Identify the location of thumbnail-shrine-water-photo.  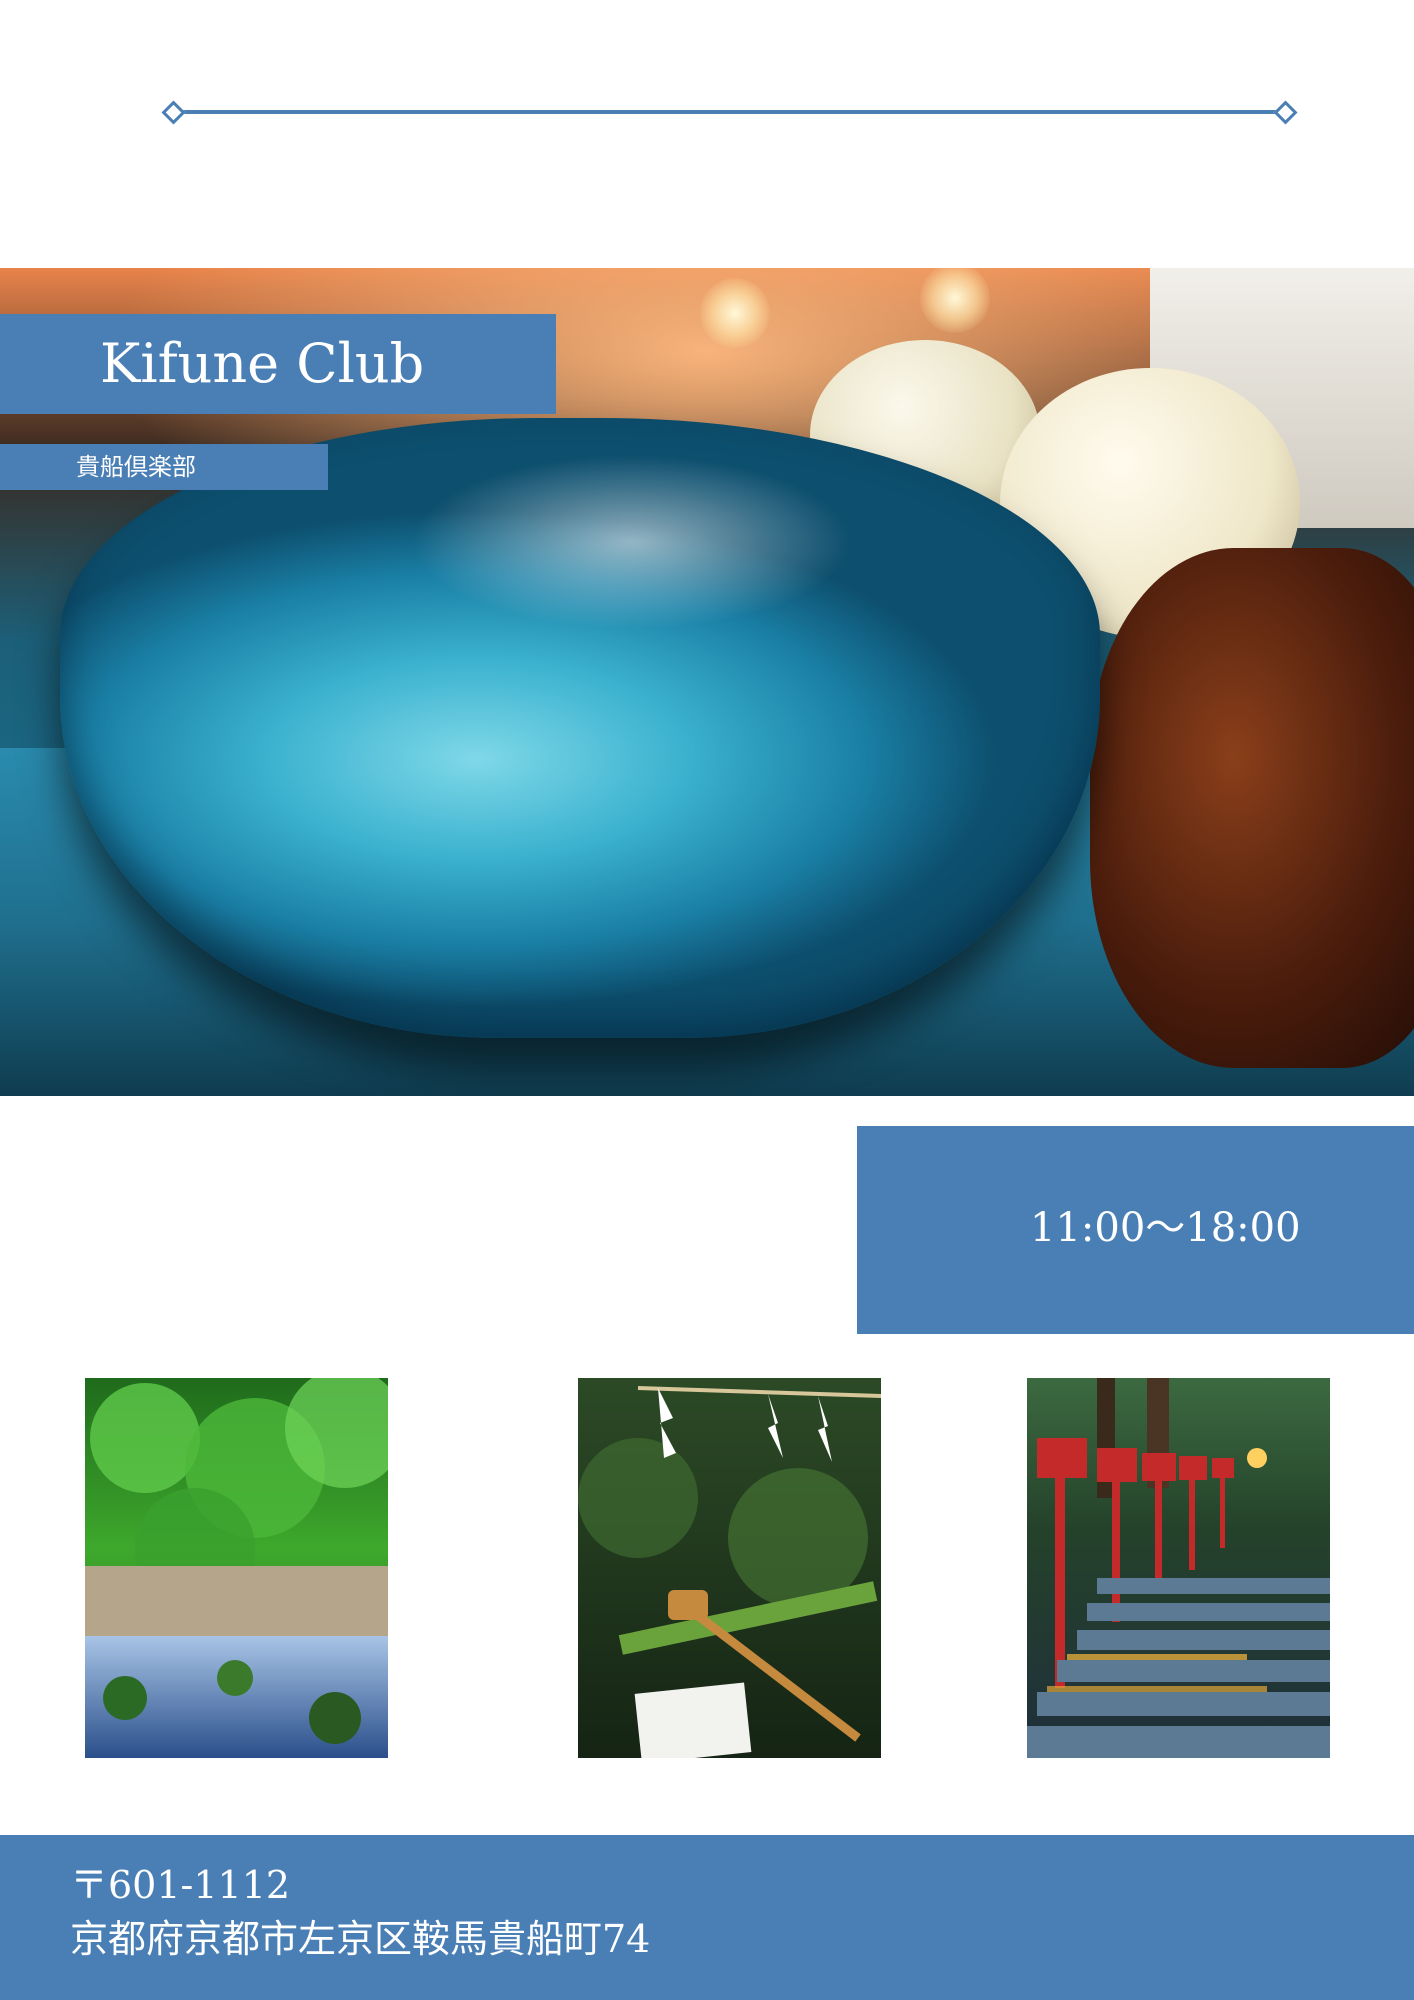
(729, 1568).